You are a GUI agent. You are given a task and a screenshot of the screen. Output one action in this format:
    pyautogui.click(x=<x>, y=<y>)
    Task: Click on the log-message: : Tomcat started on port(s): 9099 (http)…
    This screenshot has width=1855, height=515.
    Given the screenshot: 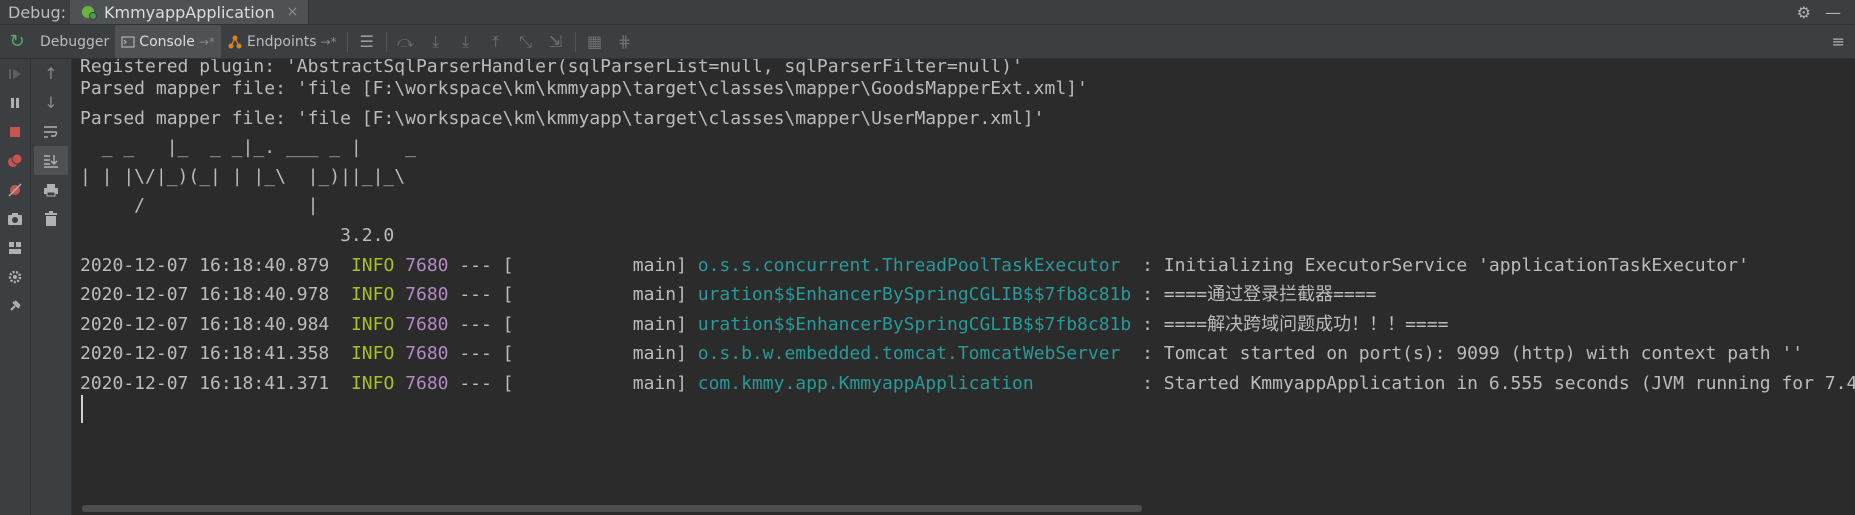 What is the action you would take?
    pyautogui.click(x=1467, y=353)
    